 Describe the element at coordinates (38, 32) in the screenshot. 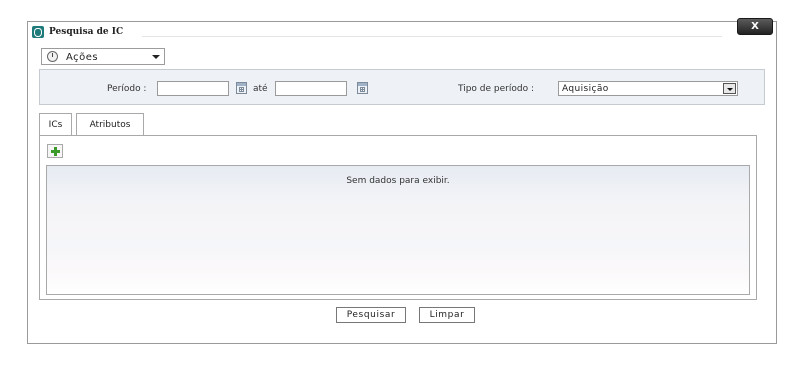

I see `app-logo-icon` at that location.